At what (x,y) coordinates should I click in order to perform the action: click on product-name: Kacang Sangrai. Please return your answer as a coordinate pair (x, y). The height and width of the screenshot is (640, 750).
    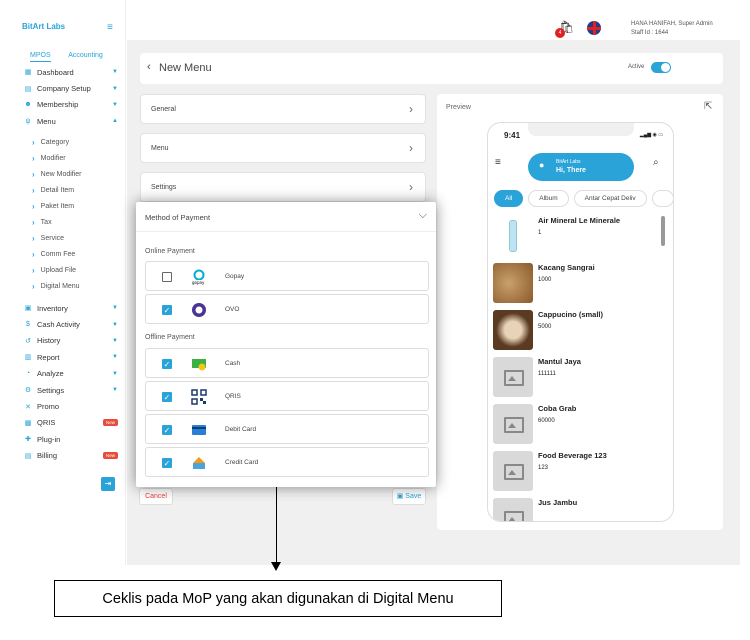
    Looking at the image, I should click on (566, 267).